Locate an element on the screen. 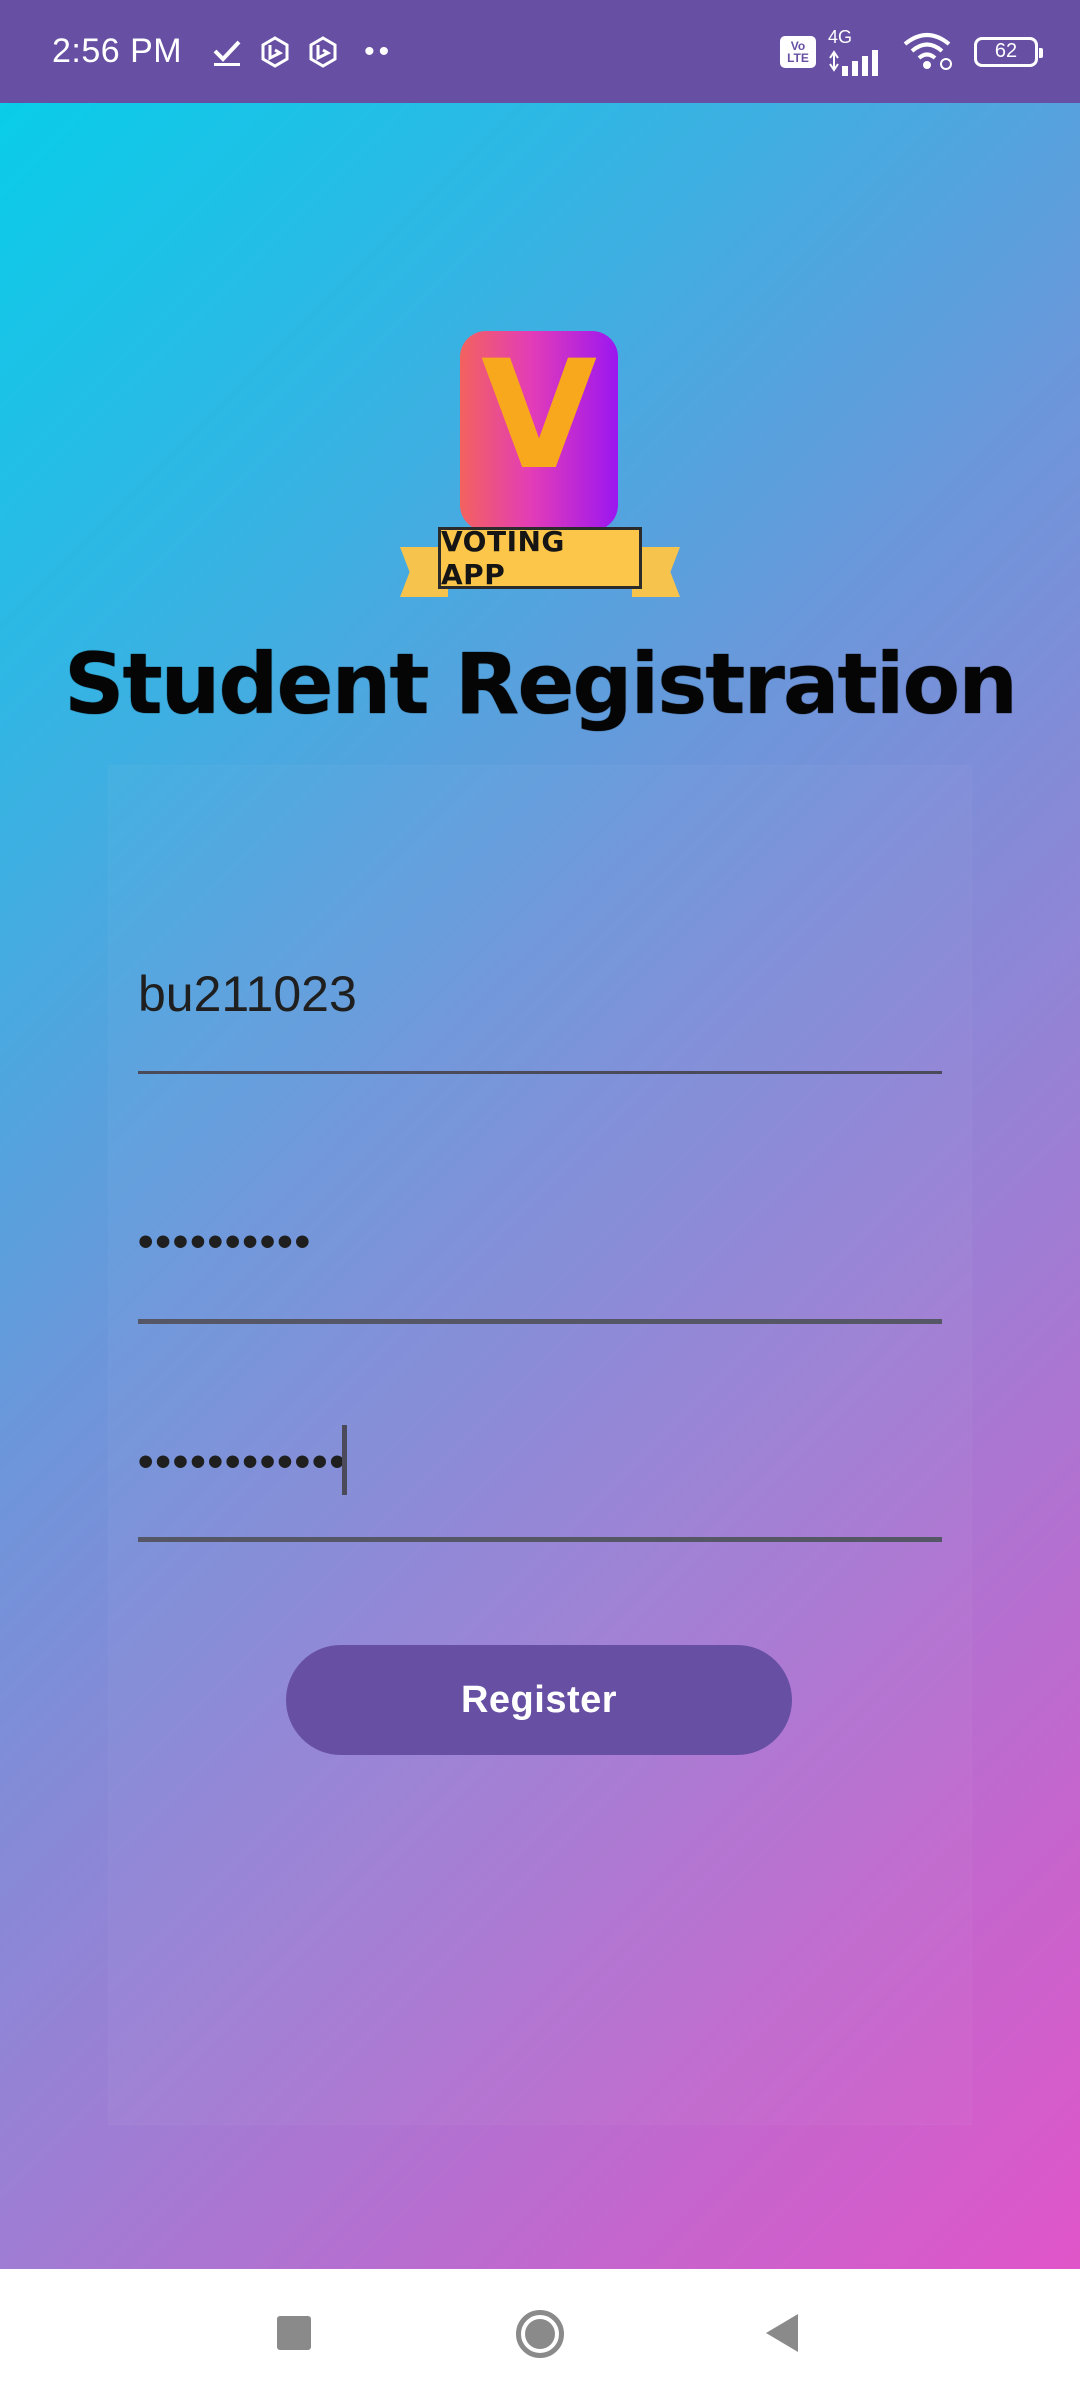 Image resolution: width=1080 pixels, height=2400 pixels. logo-ribbon: VOTING APP is located at coordinates (540, 566).